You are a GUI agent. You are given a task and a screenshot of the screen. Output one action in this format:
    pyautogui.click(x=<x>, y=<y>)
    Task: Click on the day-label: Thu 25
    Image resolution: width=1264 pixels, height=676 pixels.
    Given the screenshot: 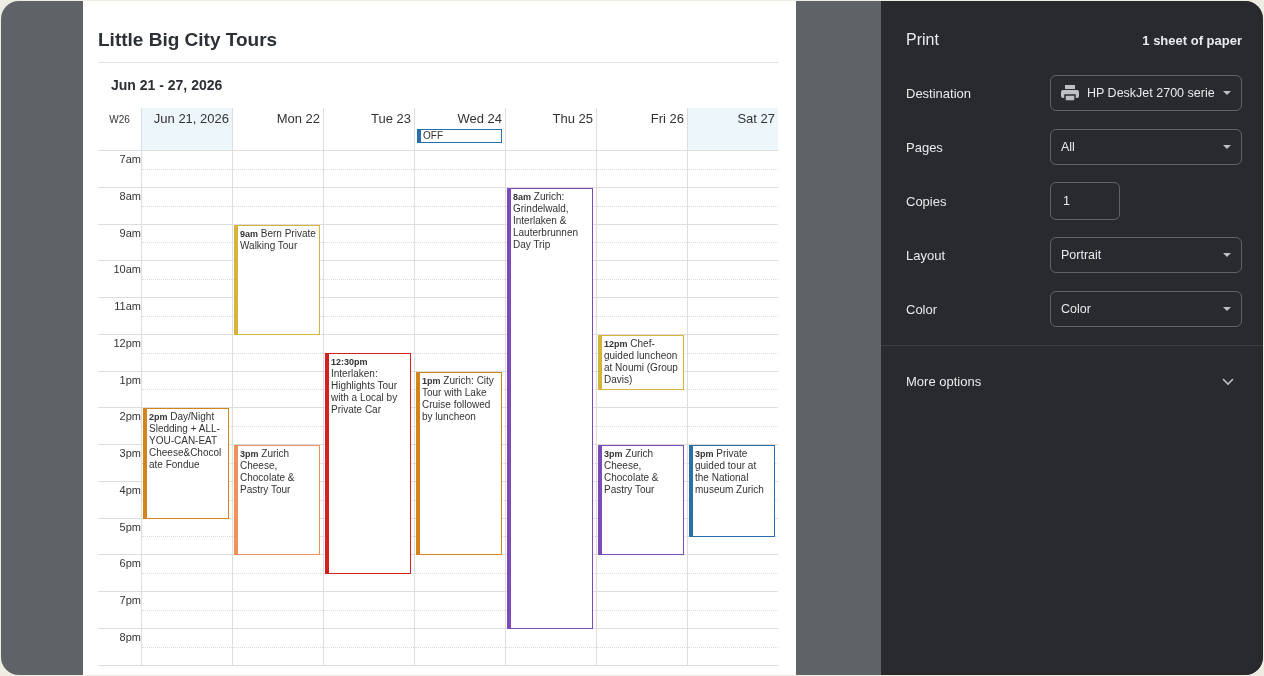 What is the action you would take?
    pyautogui.click(x=572, y=118)
    